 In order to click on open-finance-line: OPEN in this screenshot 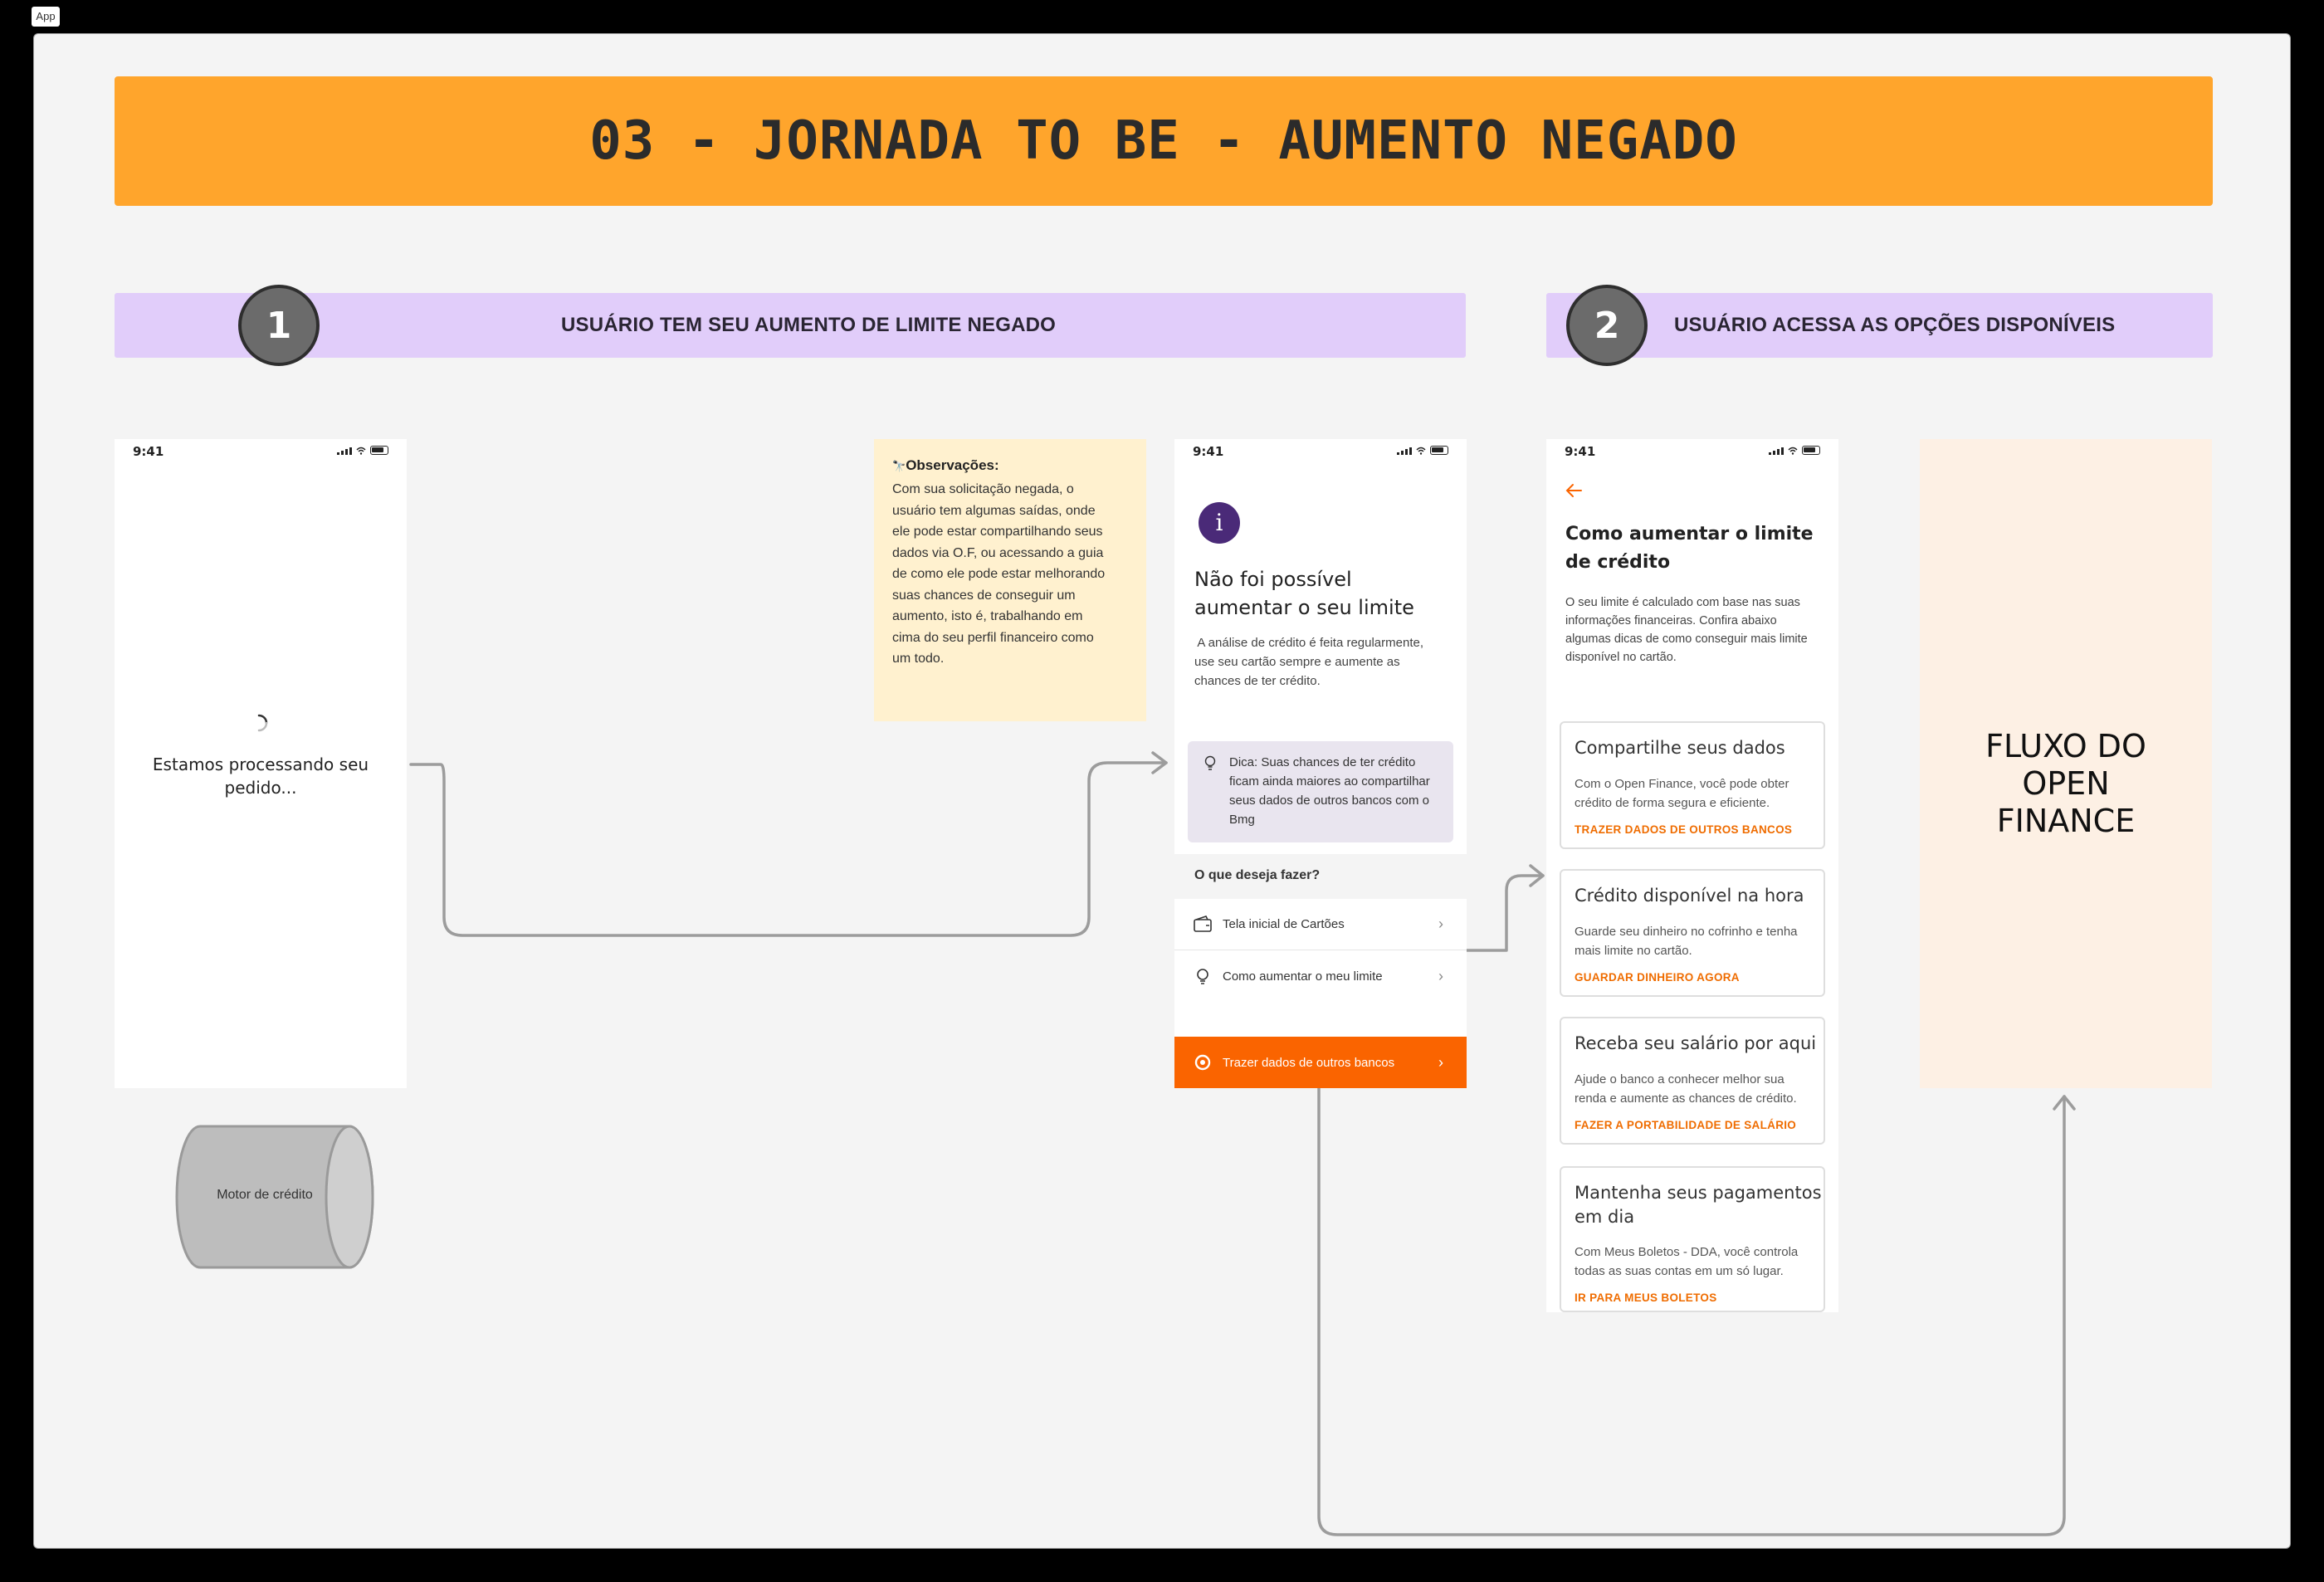, I will do `click(2066, 783)`.